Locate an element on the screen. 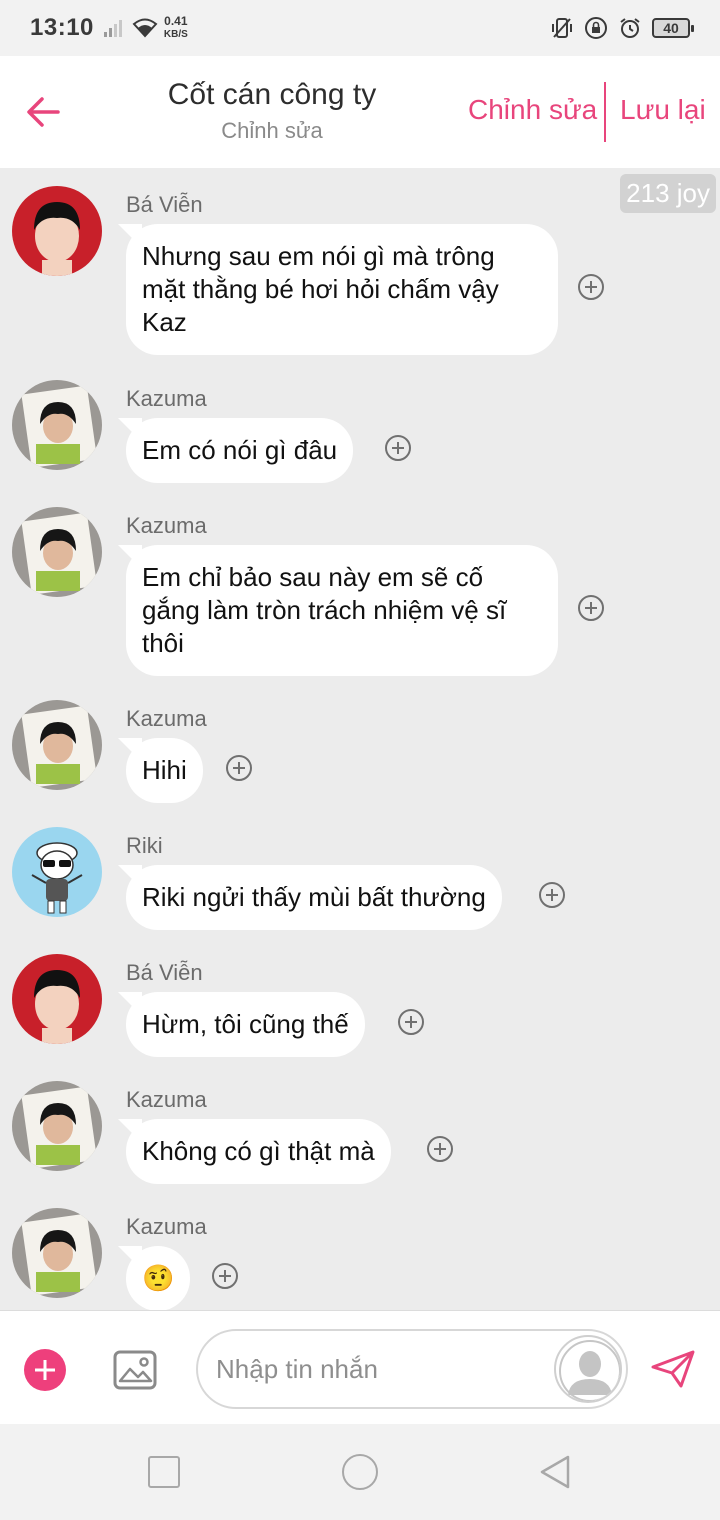 The height and width of the screenshot is (1520, 720). message-bubble: Không có gì thật mà is located at coordinates (258, 1151).